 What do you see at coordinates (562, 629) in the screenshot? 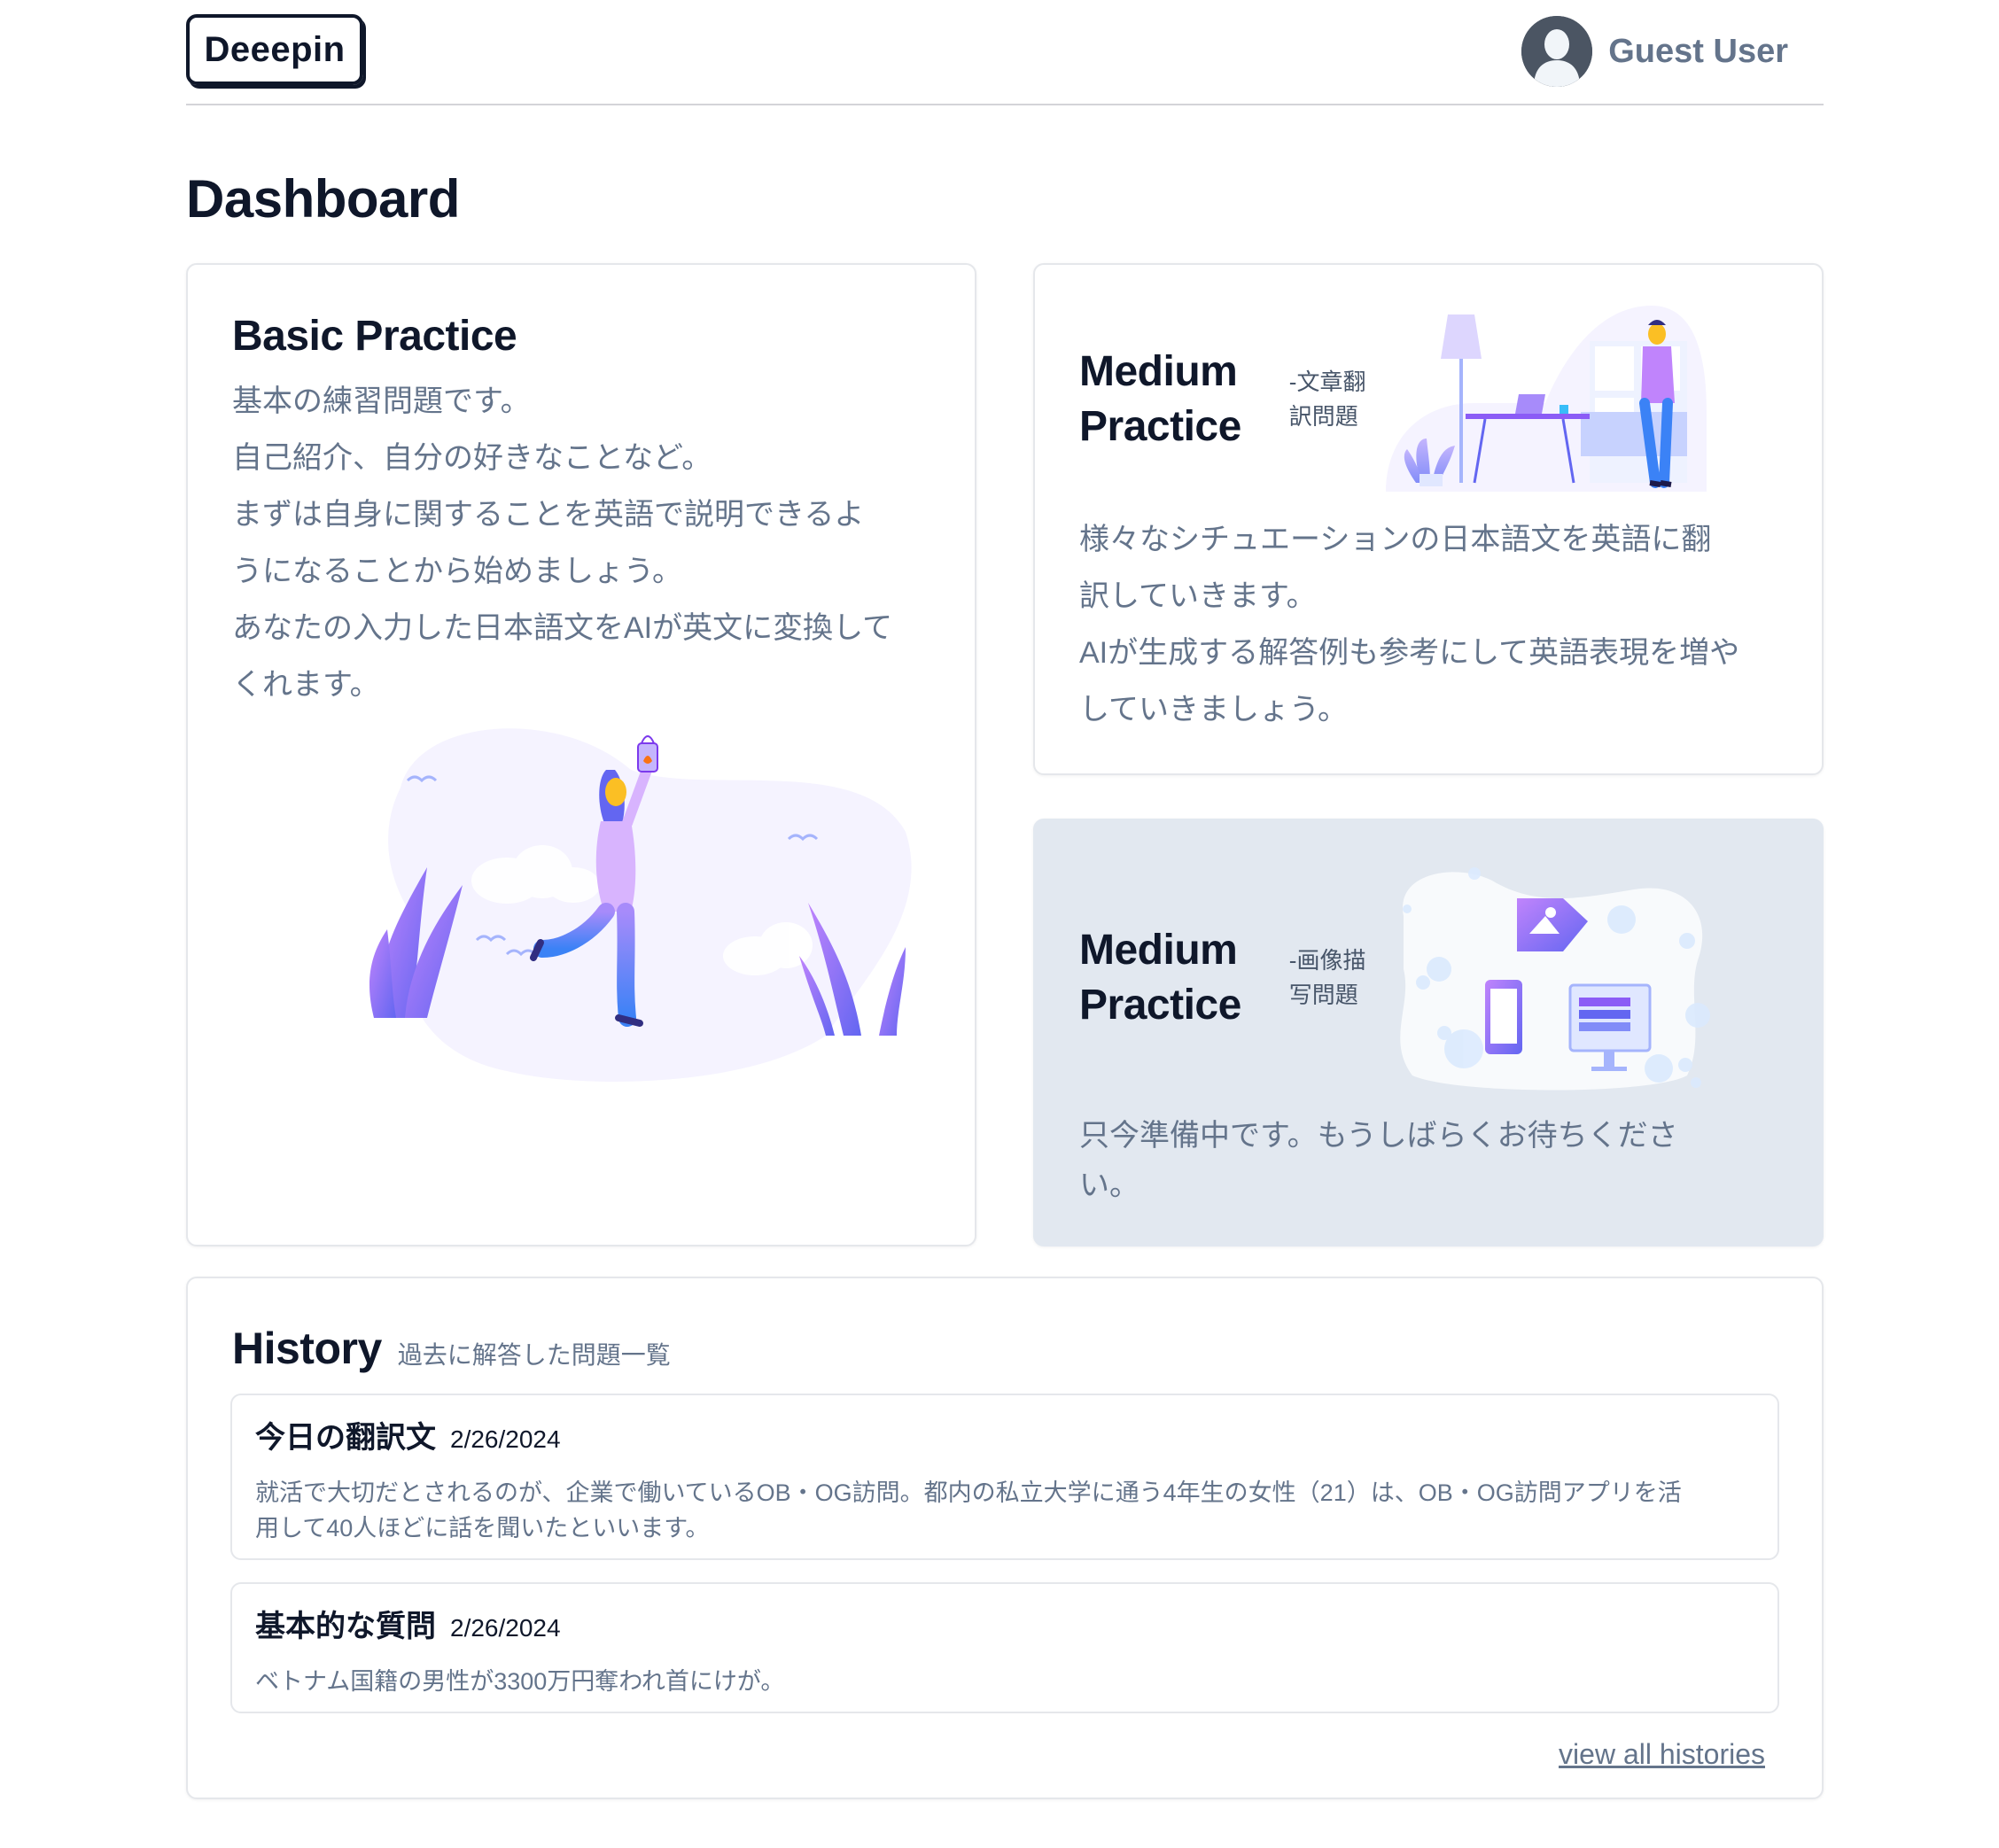
I see `description-line: あなたの入力した日本語文をAIが英文に変換して` at bounding box center [562, 629].